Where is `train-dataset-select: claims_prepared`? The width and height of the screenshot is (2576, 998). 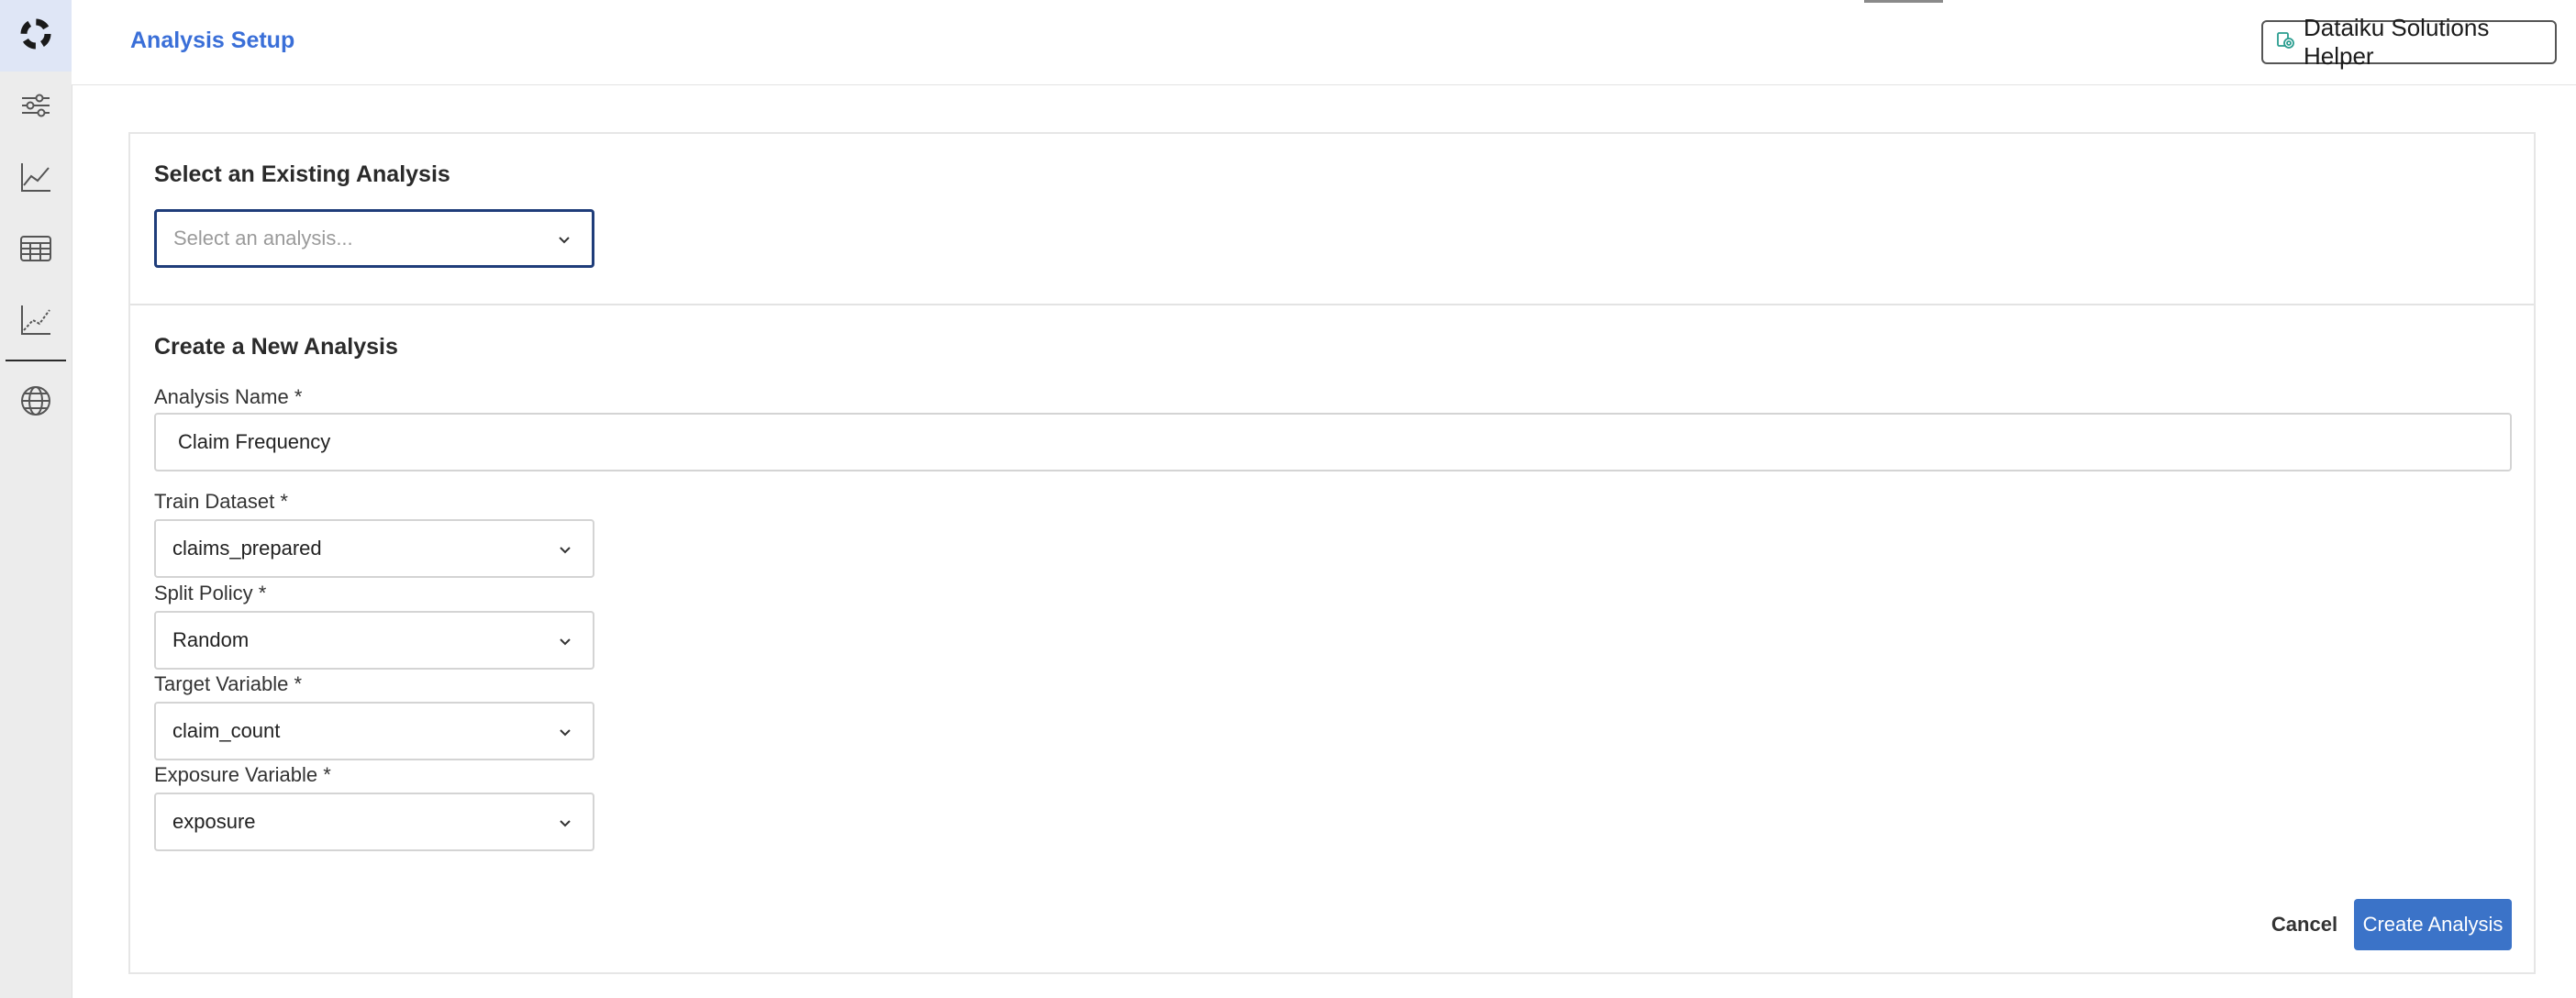
train-dataset-select: claims_prepared is located at coordinates (374, 548).